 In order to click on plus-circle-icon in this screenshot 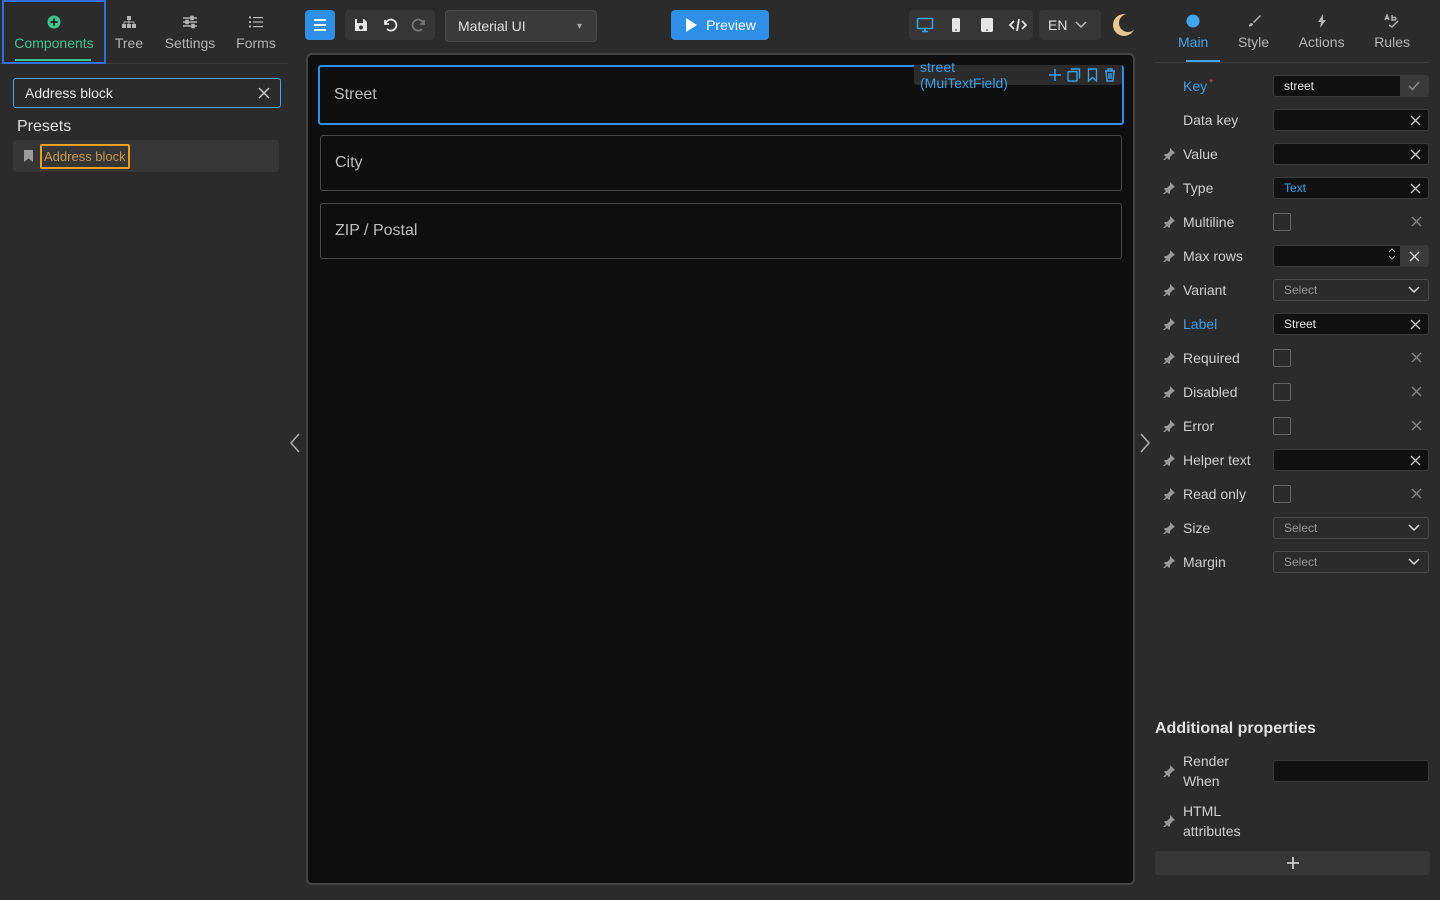, I will do `click(54, 22)`.